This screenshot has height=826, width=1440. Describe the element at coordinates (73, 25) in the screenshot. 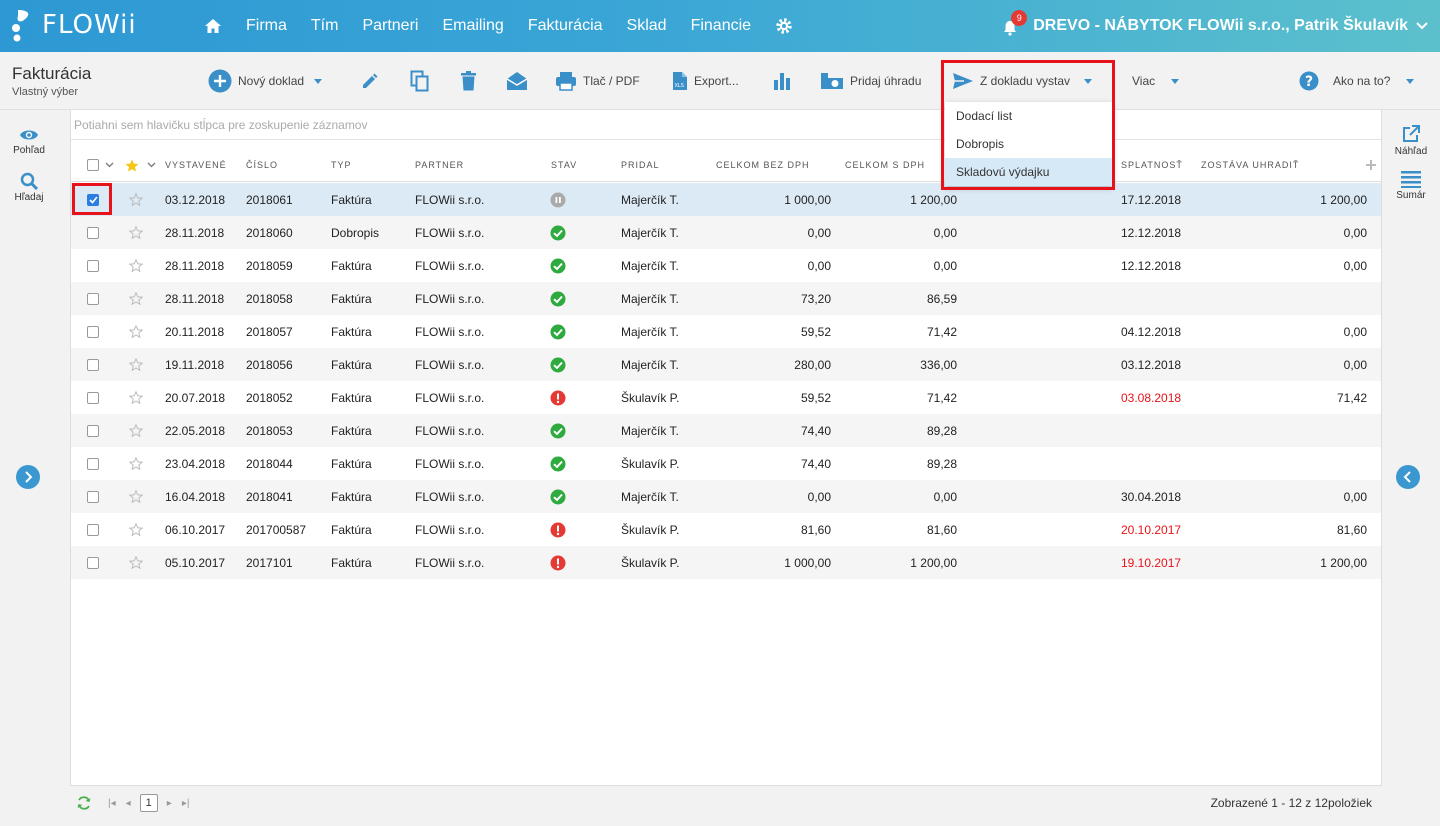

I see `logo: FLOWii` at that location.